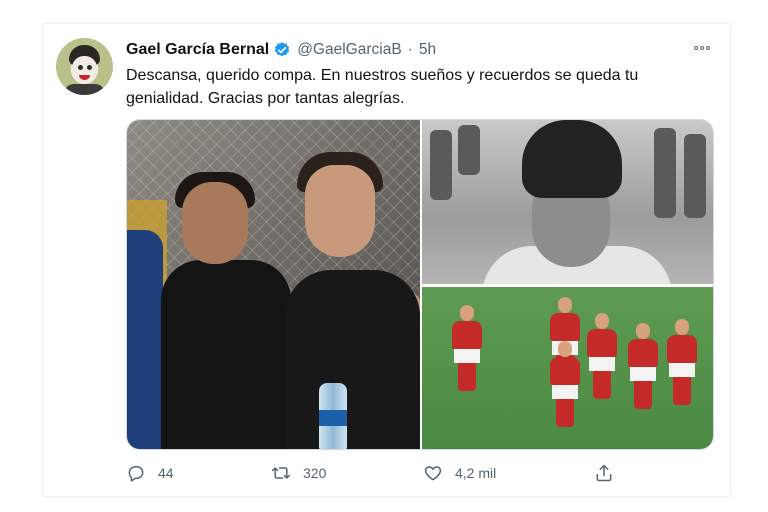  What do you see at coordinates (567, 368) in the screenshot?
I see `photo-football-team` at bounding box center [567, 368].